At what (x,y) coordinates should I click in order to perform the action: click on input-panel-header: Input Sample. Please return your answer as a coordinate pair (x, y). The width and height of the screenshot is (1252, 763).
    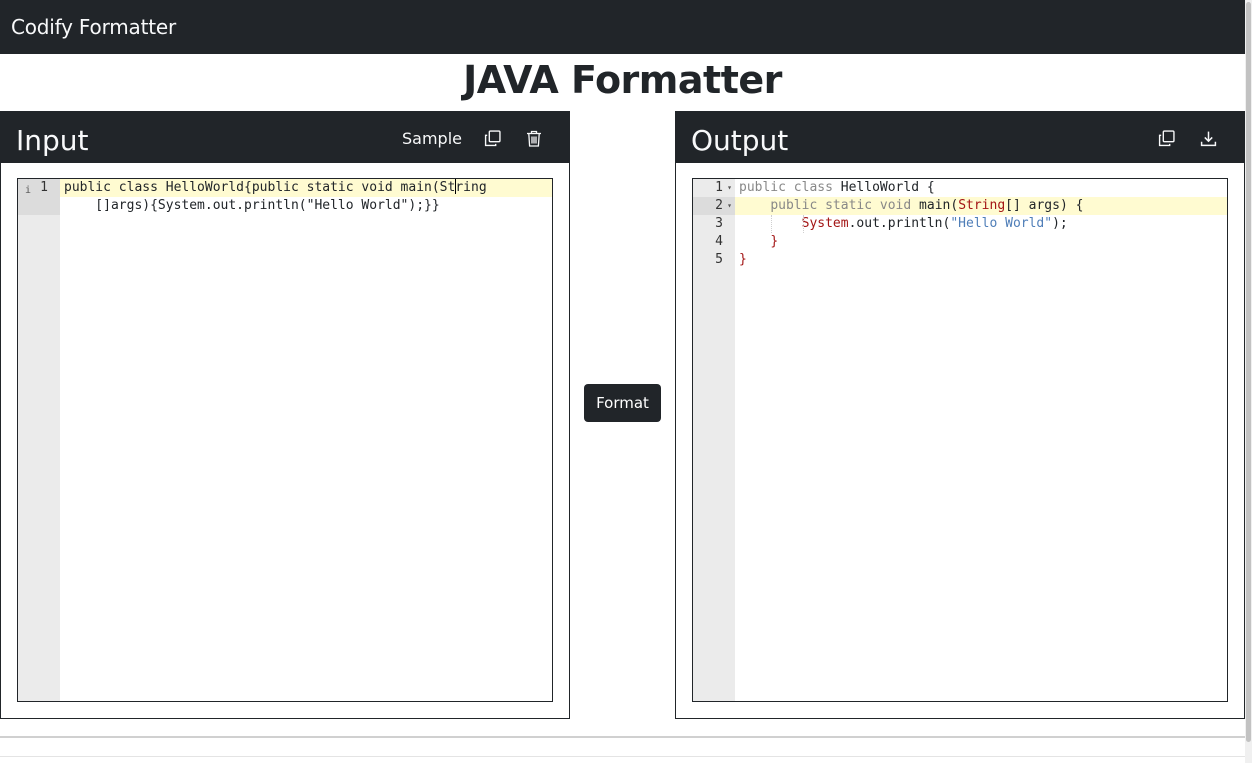
    Looking at the image, I should click on (285, 137).